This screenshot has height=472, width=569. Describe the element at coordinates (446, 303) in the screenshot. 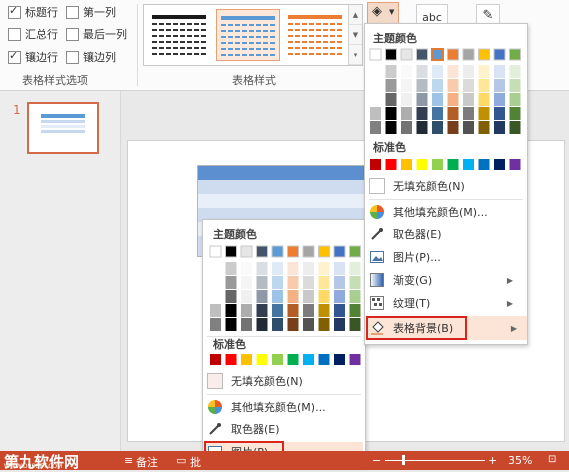

I see `right-texture-item: 纹理(T) ▶` at that location.